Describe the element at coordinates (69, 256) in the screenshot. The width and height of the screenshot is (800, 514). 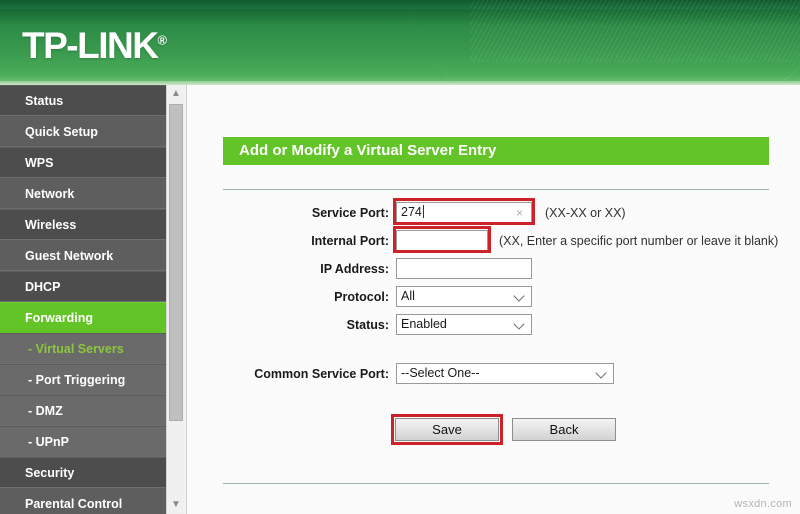
I see `sidebar-item-label: Guest Network` at that location.